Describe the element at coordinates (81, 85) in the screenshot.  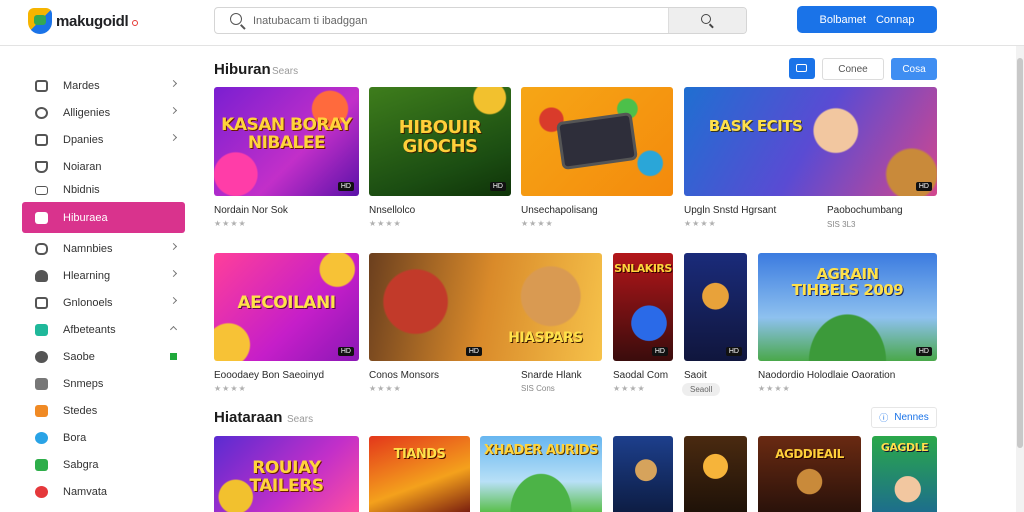
I see `sidebar-item-label: Mardes` at that location.